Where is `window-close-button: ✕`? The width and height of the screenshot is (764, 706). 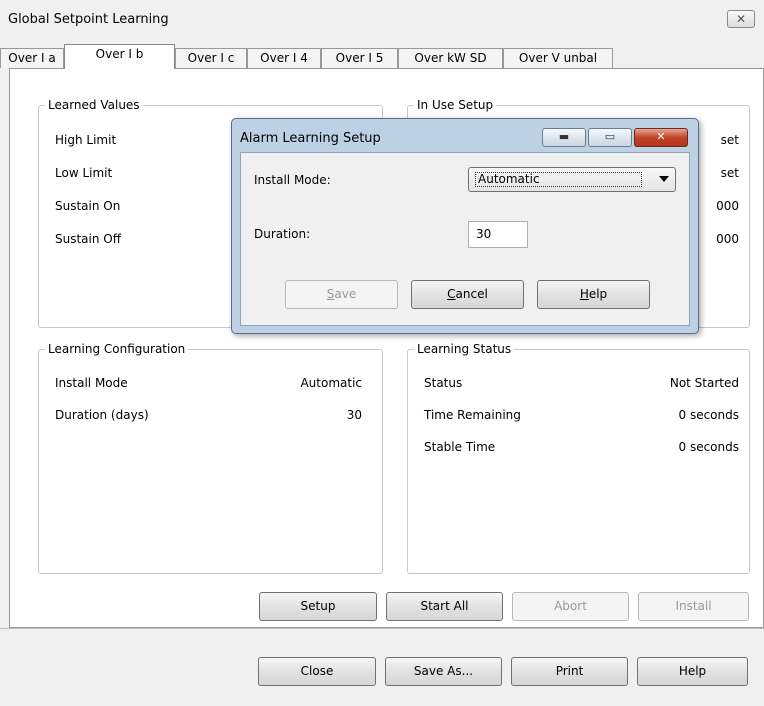 window-close-button: ✕ is located at coordinates (741, 19).